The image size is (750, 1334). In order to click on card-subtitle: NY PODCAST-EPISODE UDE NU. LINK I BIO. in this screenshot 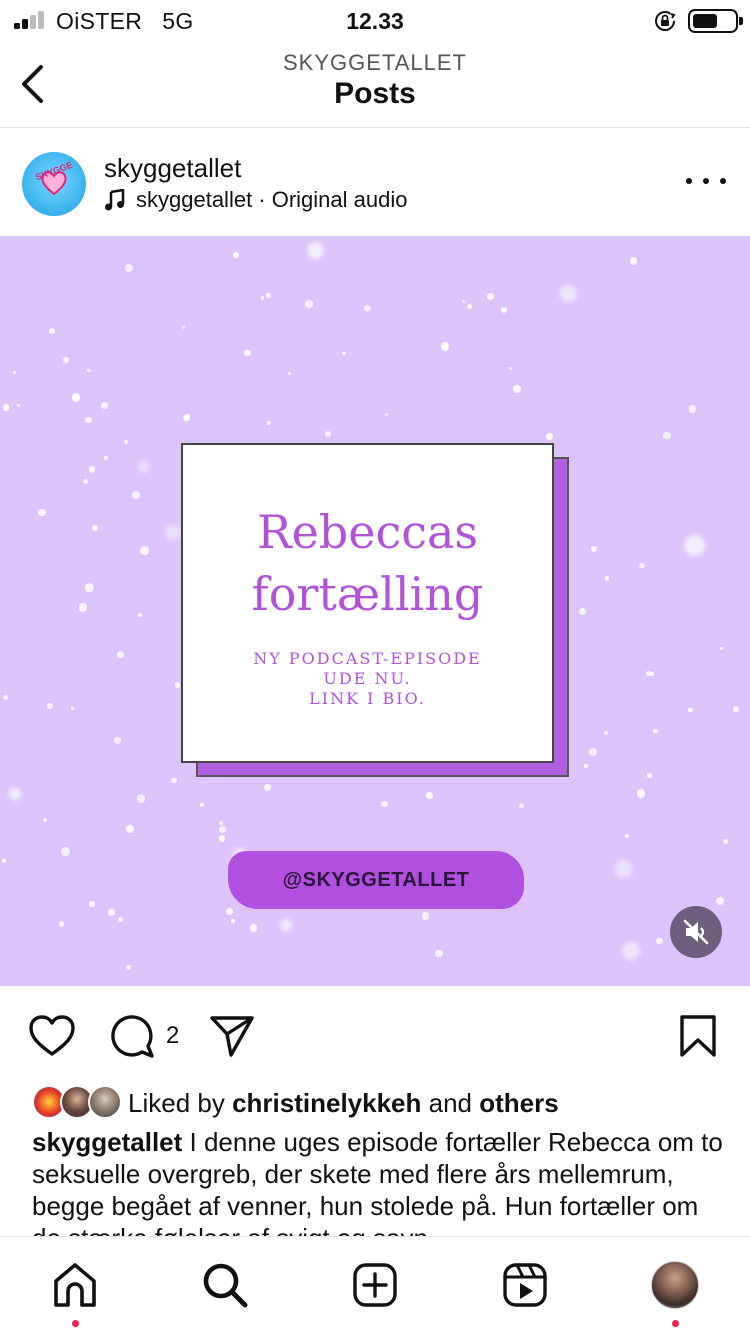, I will do `click(367, 678)`.